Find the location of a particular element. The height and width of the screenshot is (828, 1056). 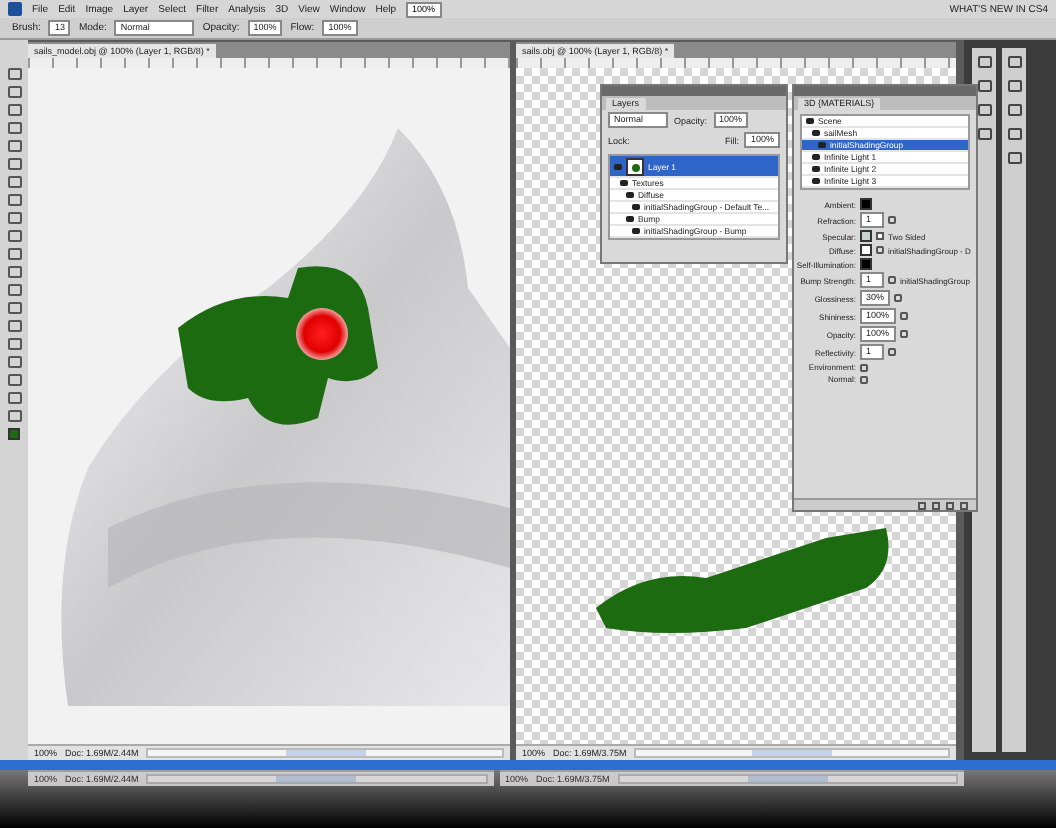

app-logo-icon is located at coordinates (15, 9).